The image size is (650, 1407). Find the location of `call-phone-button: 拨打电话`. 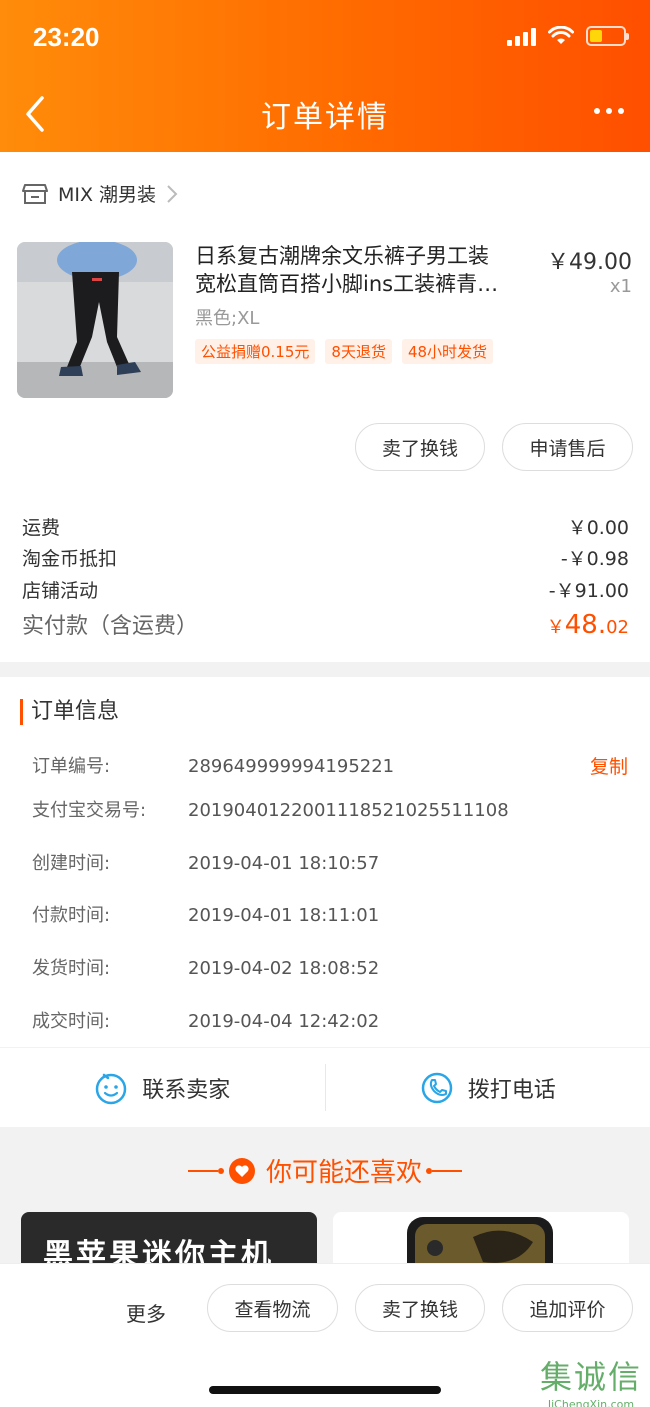

call-phone-button: 拨打电话 is located at coordinates (488, 1087).